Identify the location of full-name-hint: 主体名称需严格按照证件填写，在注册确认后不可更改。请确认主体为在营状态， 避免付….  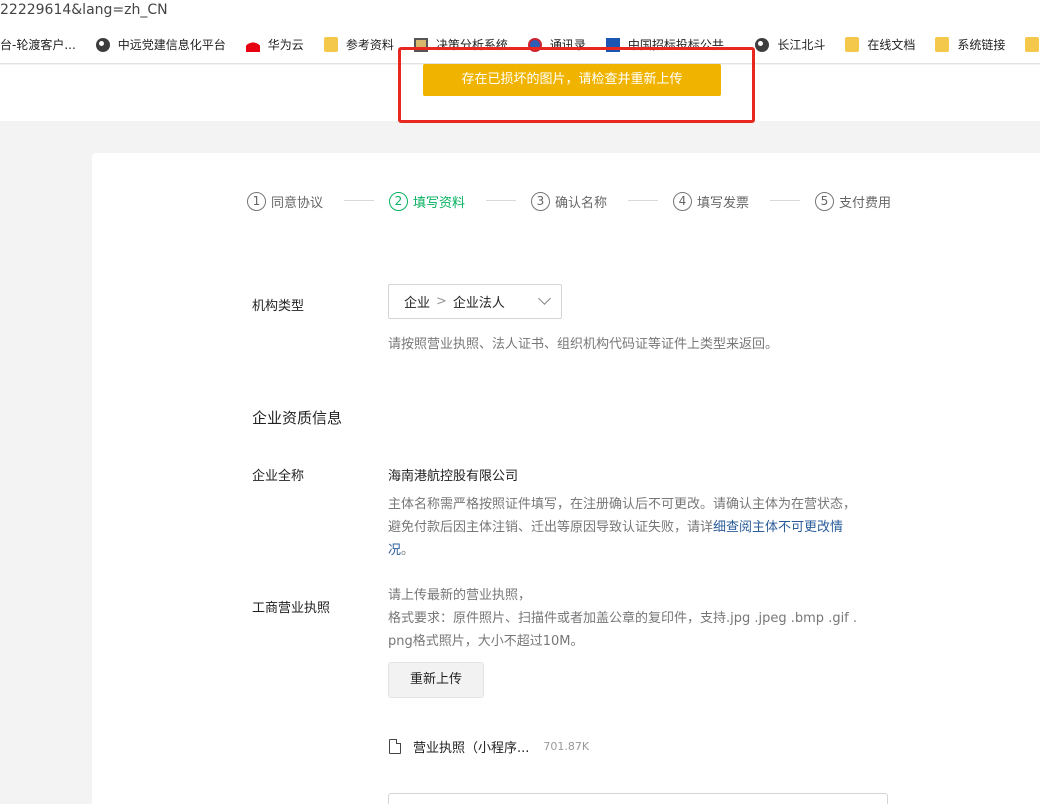
(643, 527).